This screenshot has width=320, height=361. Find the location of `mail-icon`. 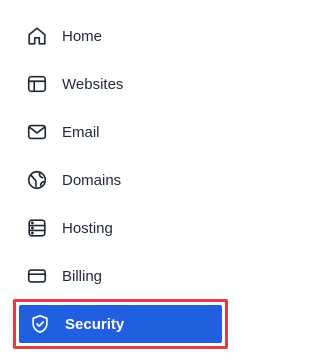

mail-icon is located at coordinates (37, 132).